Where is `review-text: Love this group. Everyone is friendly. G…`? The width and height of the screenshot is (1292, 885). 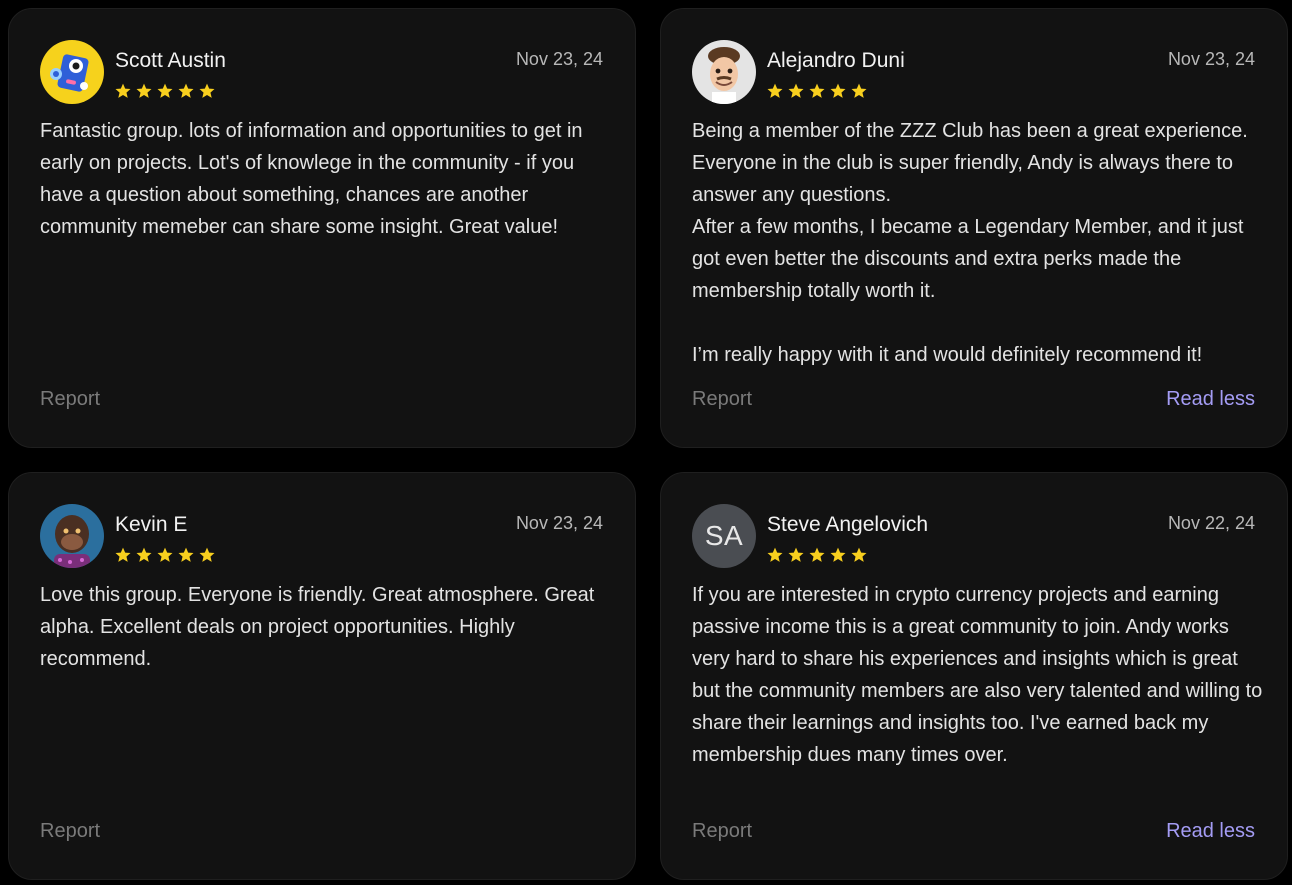 review-text: Love this group. Everyone is friendly. G… is located at coordinates (317, 627).